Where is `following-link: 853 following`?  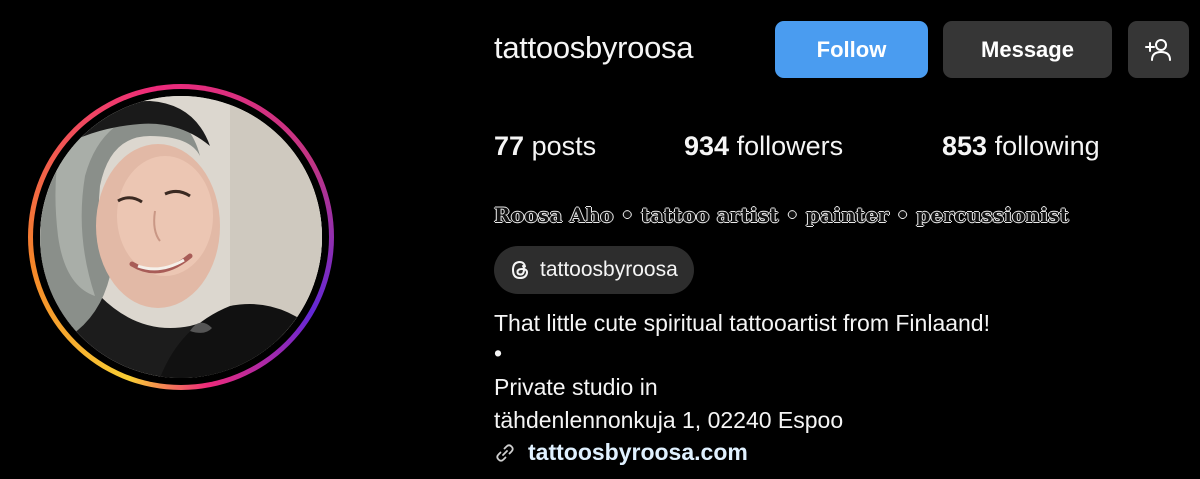 following-link: 853 following is located at coordinates (1021, 146).